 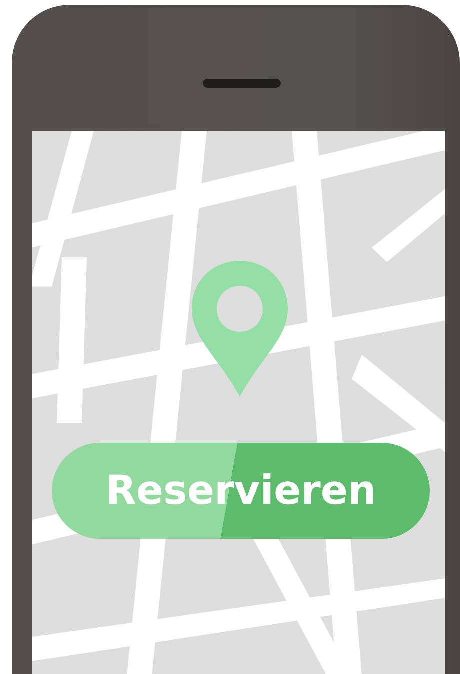 I want to click on reserve-button: Reservieren, so click(x=241, y=491).